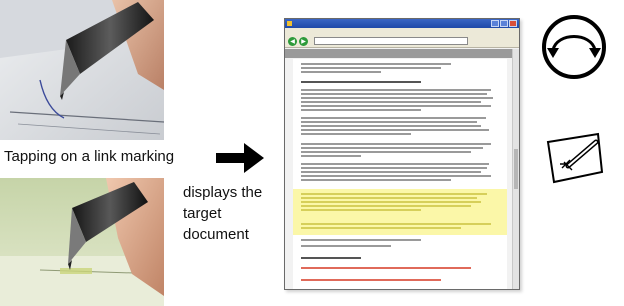 This screenshot has width=624, height=306. What do you see at coordinates (402, 23) in the screenshot?
I see `window-titlebar` at bounding box center [402, 23].